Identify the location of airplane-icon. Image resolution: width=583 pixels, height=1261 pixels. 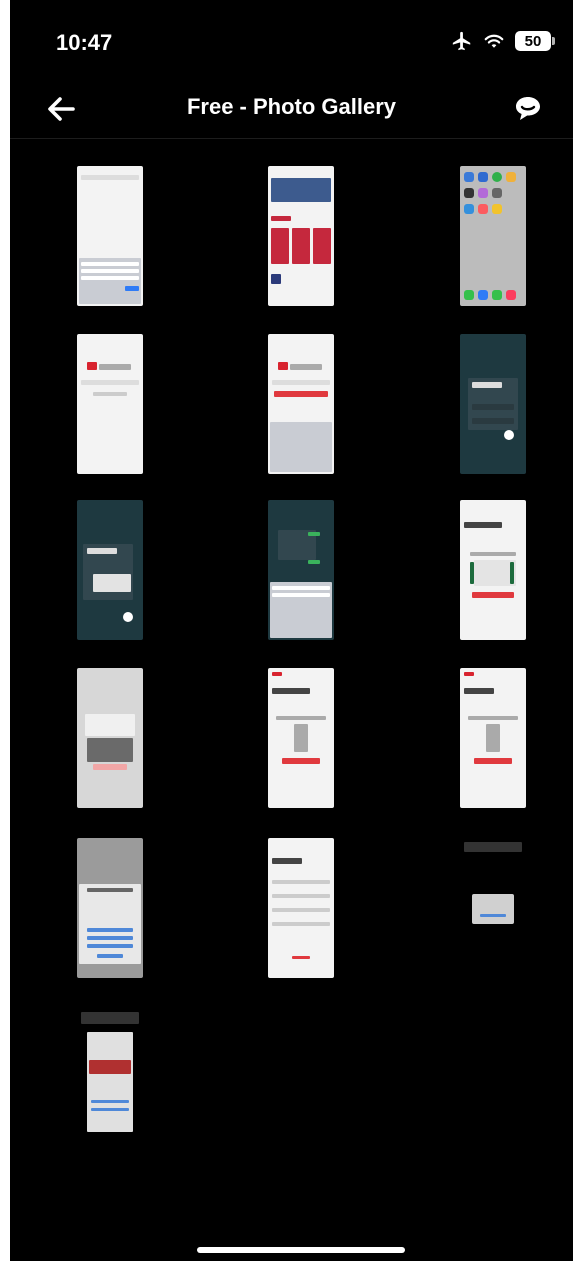
(461, 41).